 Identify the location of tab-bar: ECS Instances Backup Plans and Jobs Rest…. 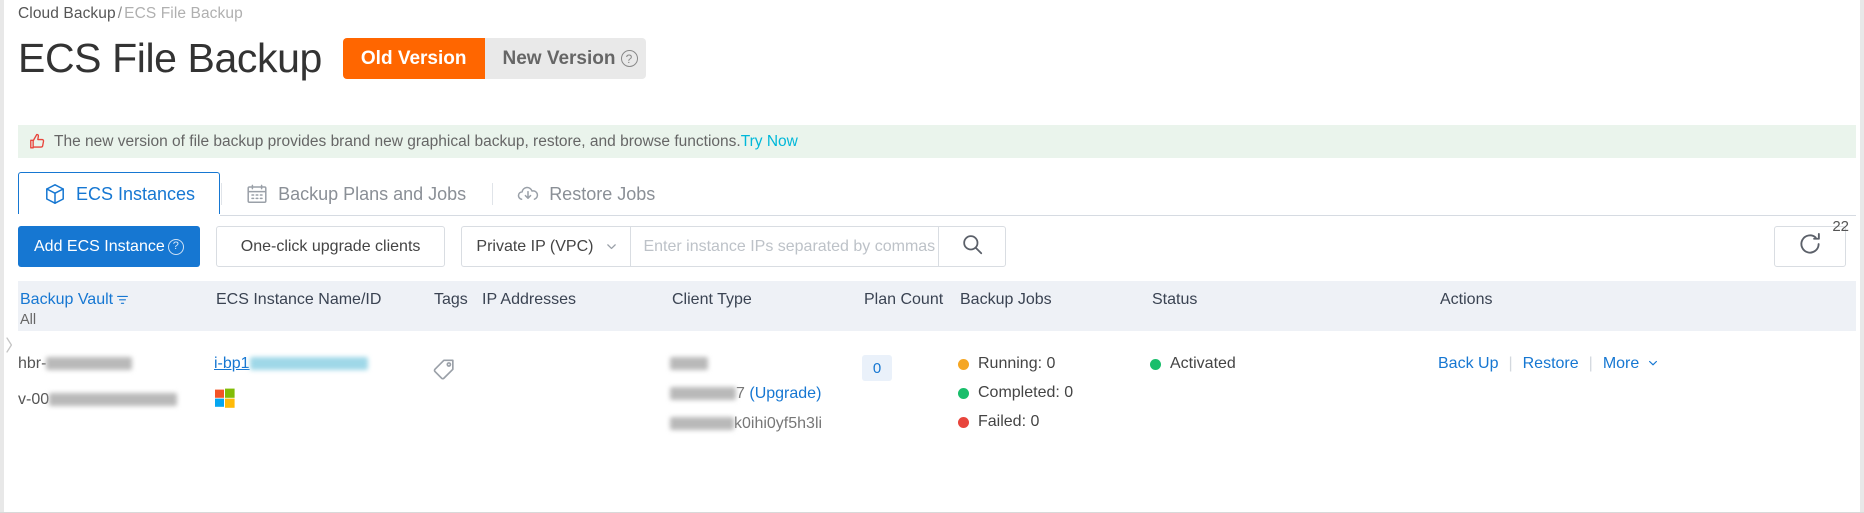
(937, 194).